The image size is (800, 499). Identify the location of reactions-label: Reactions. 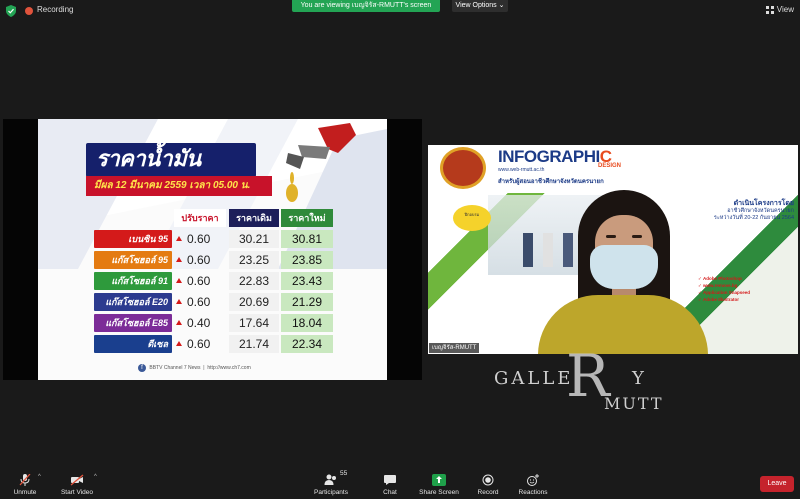
(533, 492).